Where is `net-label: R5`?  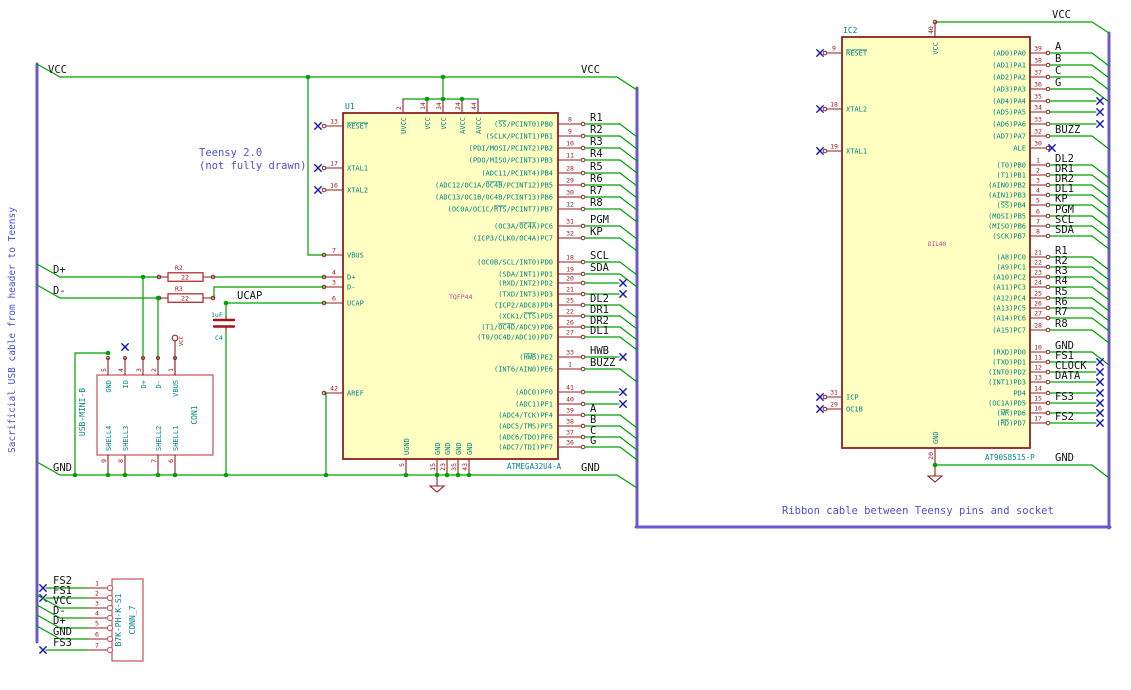 net-label: R5 is located at coordinates (596, 167).